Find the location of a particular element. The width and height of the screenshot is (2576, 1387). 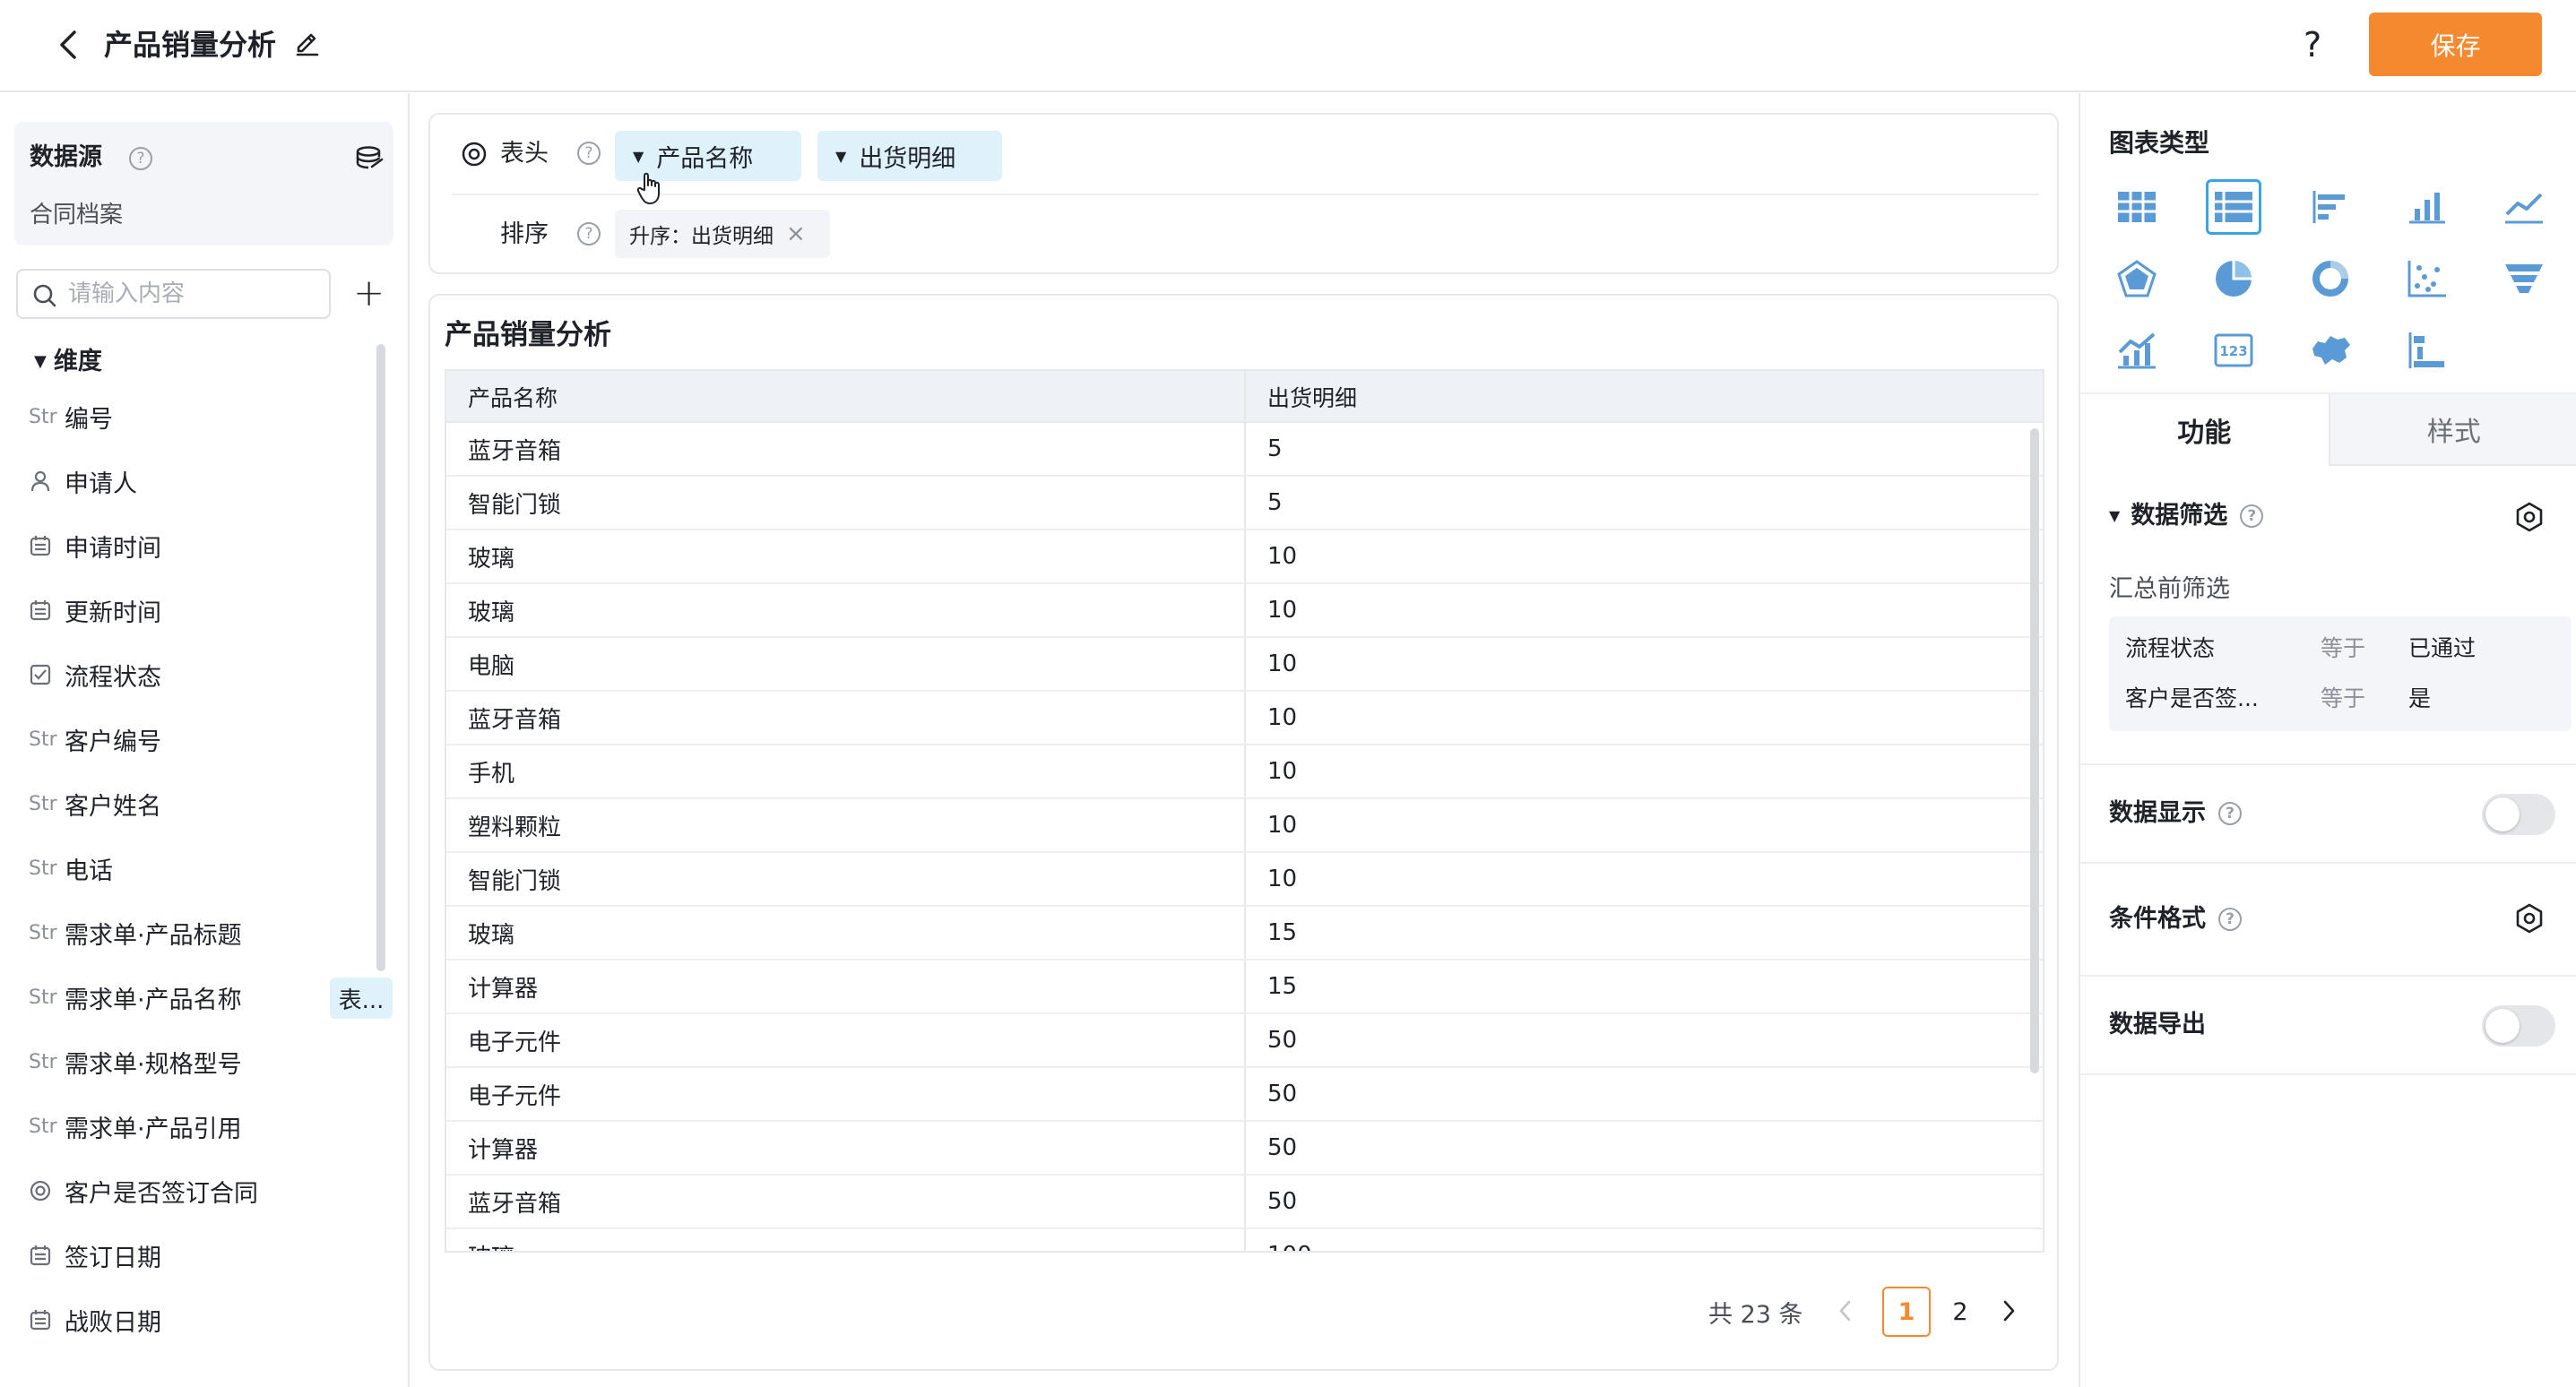

field-item: 流程状态 is located at coordinates (95, 674).